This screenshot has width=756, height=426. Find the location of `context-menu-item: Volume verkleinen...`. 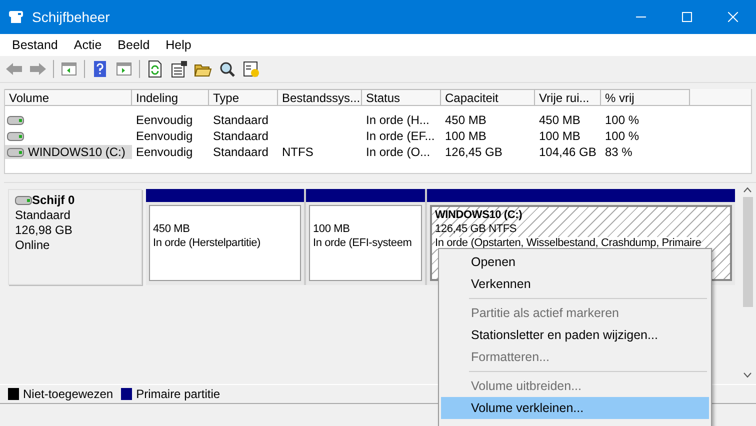

context-menu-item: Volume verkleinen... is located at coordinates (575, 408).